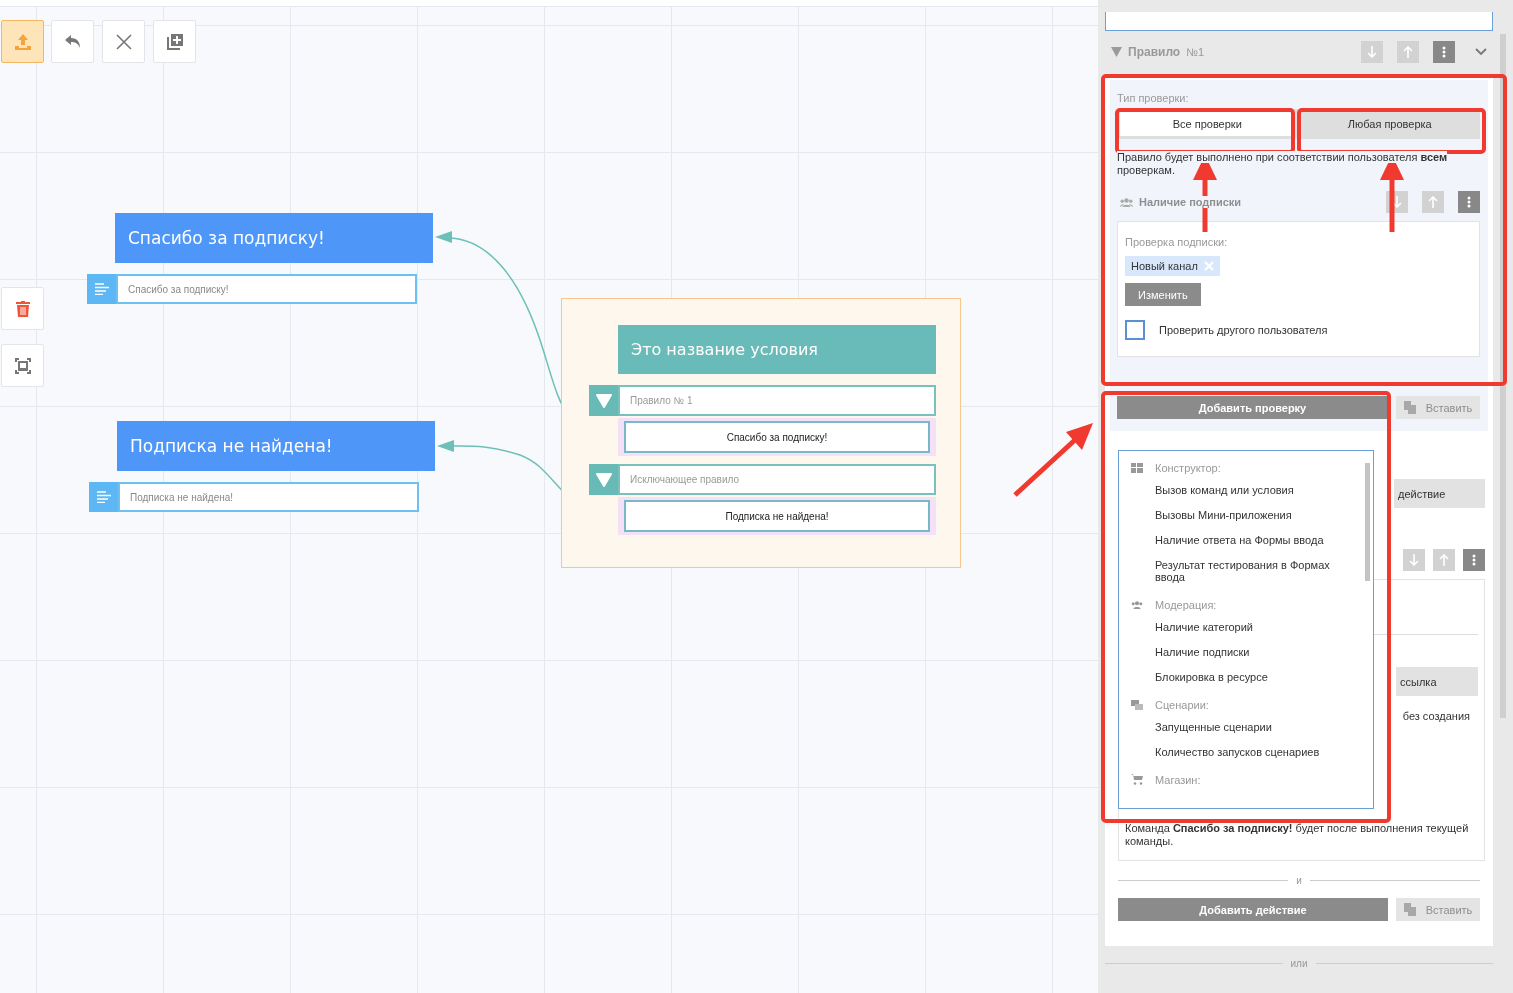 This screenshot has width=1513, height=993. What do you see at coordinates (1232, 515) in the screenshot?
I see `dropdown-option: Вызовы Мини-приложения` at bounding box center [1232, 515].